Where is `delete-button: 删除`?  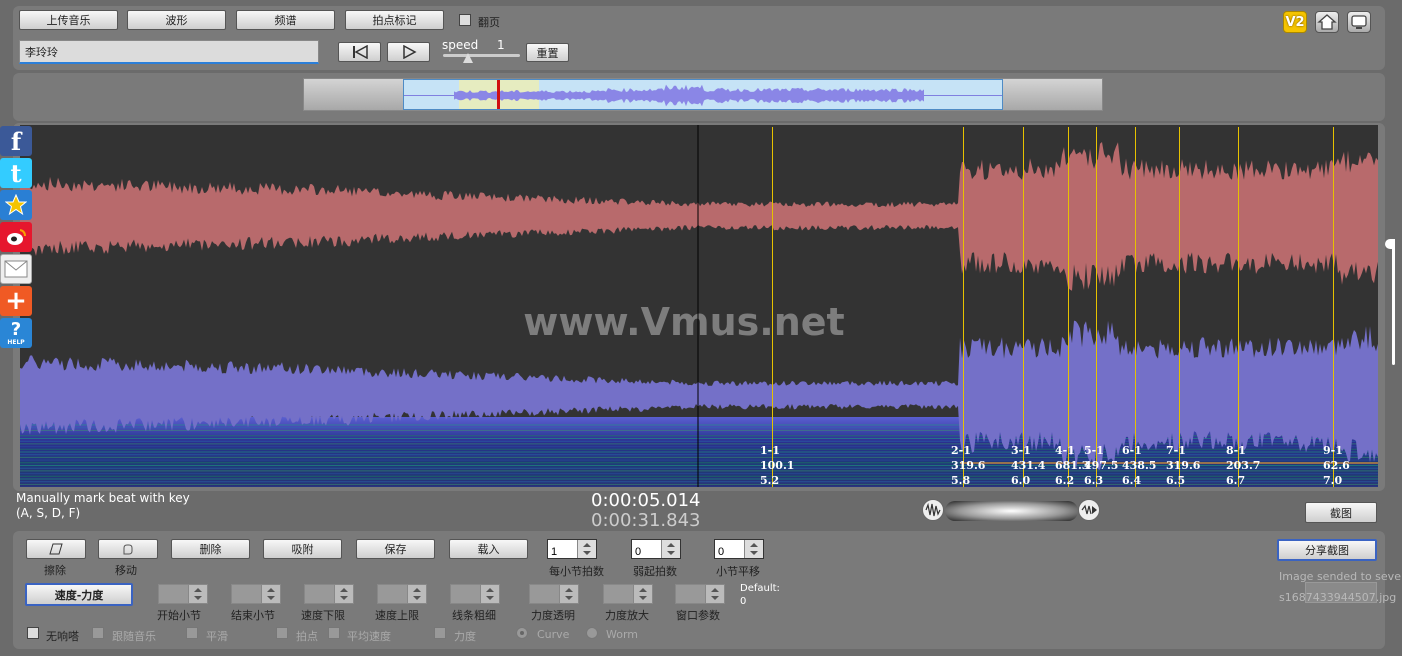
delete-button: 删除 is located at coordinates (210, 549).